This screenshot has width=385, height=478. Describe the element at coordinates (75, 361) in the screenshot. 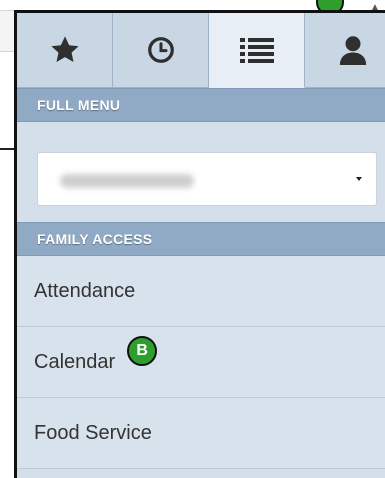

I see `menu-item-label: Calendar` at that location.